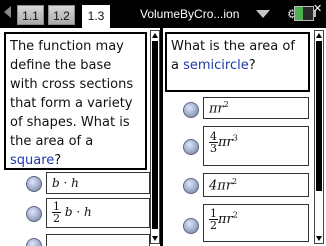 The width and height of the screenshot is (326, 246). I want to click on document-caret-icon, so click(263, 14).